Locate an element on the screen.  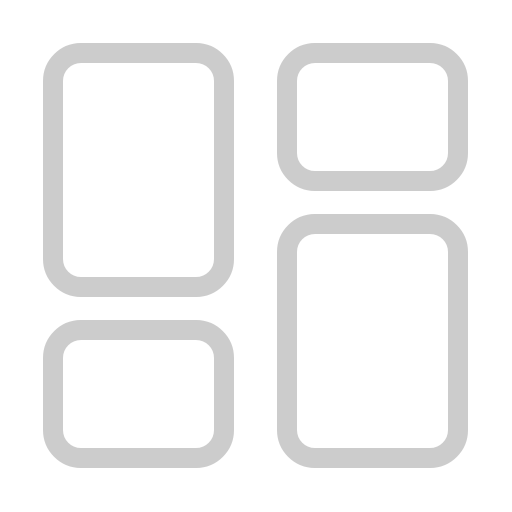
tile-top-right is located at coordinates (372, 117).